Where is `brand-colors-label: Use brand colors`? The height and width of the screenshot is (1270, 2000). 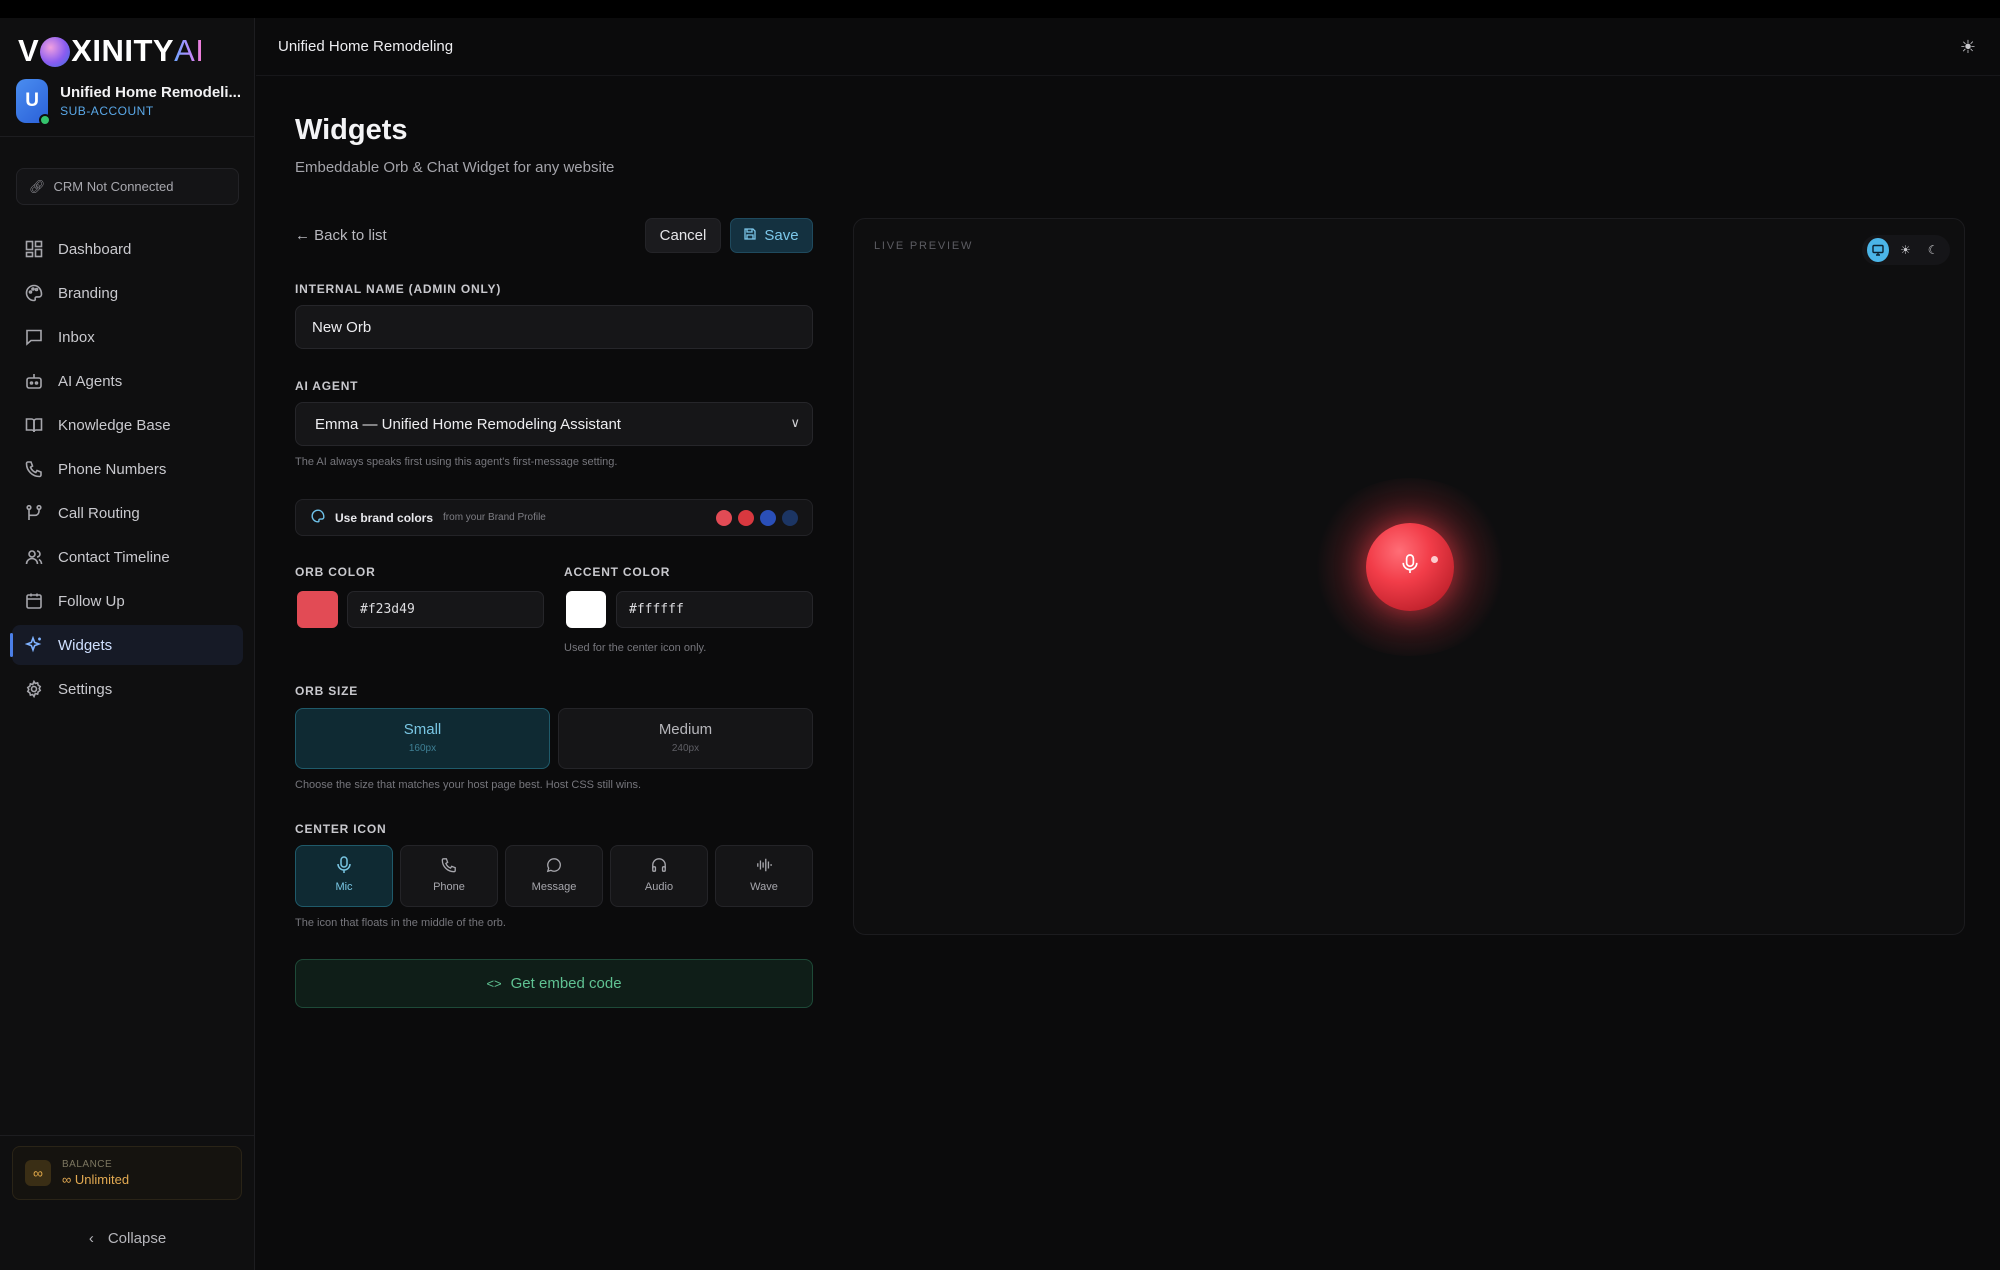 brand-colors-label: Use brand colors is located at coordinates (384, 517).